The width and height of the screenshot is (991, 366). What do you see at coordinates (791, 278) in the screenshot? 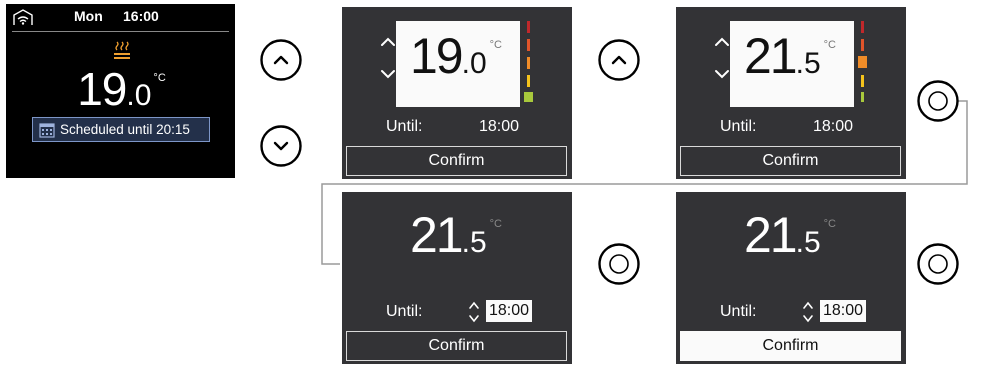
I see `confirm-focus-panel: 21.5°C Until: 18:00 Confirm` at bounding box center [791, 278].